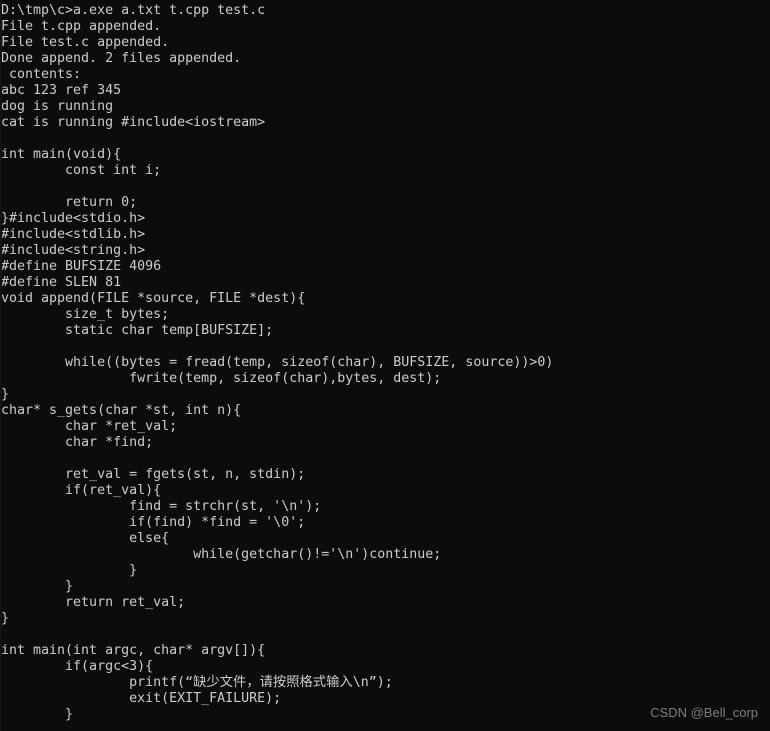 The height and width of the screenshot is (731, 770). I want to click on terminal-line: return 0;, so click(69, 202).